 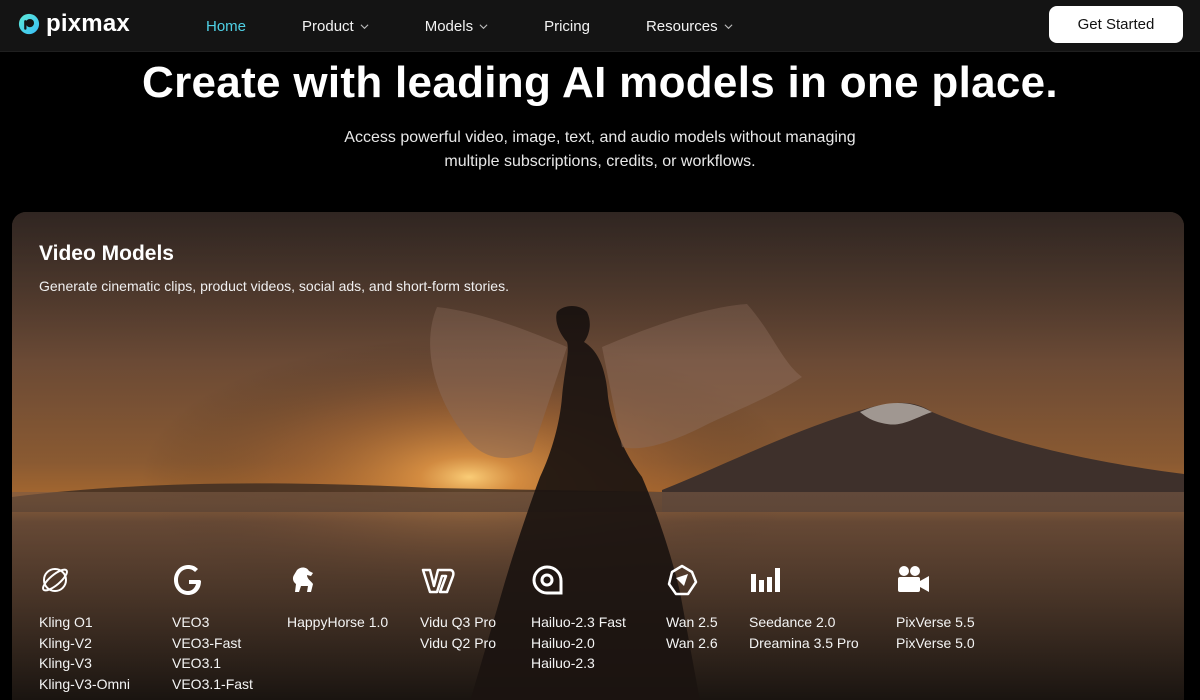 I want to click on model-item: PixVerse 5.5, so click(x=935, y=622).